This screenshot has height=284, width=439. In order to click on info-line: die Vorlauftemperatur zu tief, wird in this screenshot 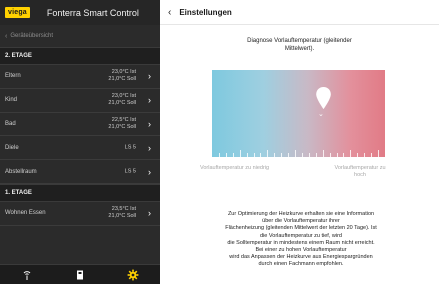, I will do `click(301, 235)`.